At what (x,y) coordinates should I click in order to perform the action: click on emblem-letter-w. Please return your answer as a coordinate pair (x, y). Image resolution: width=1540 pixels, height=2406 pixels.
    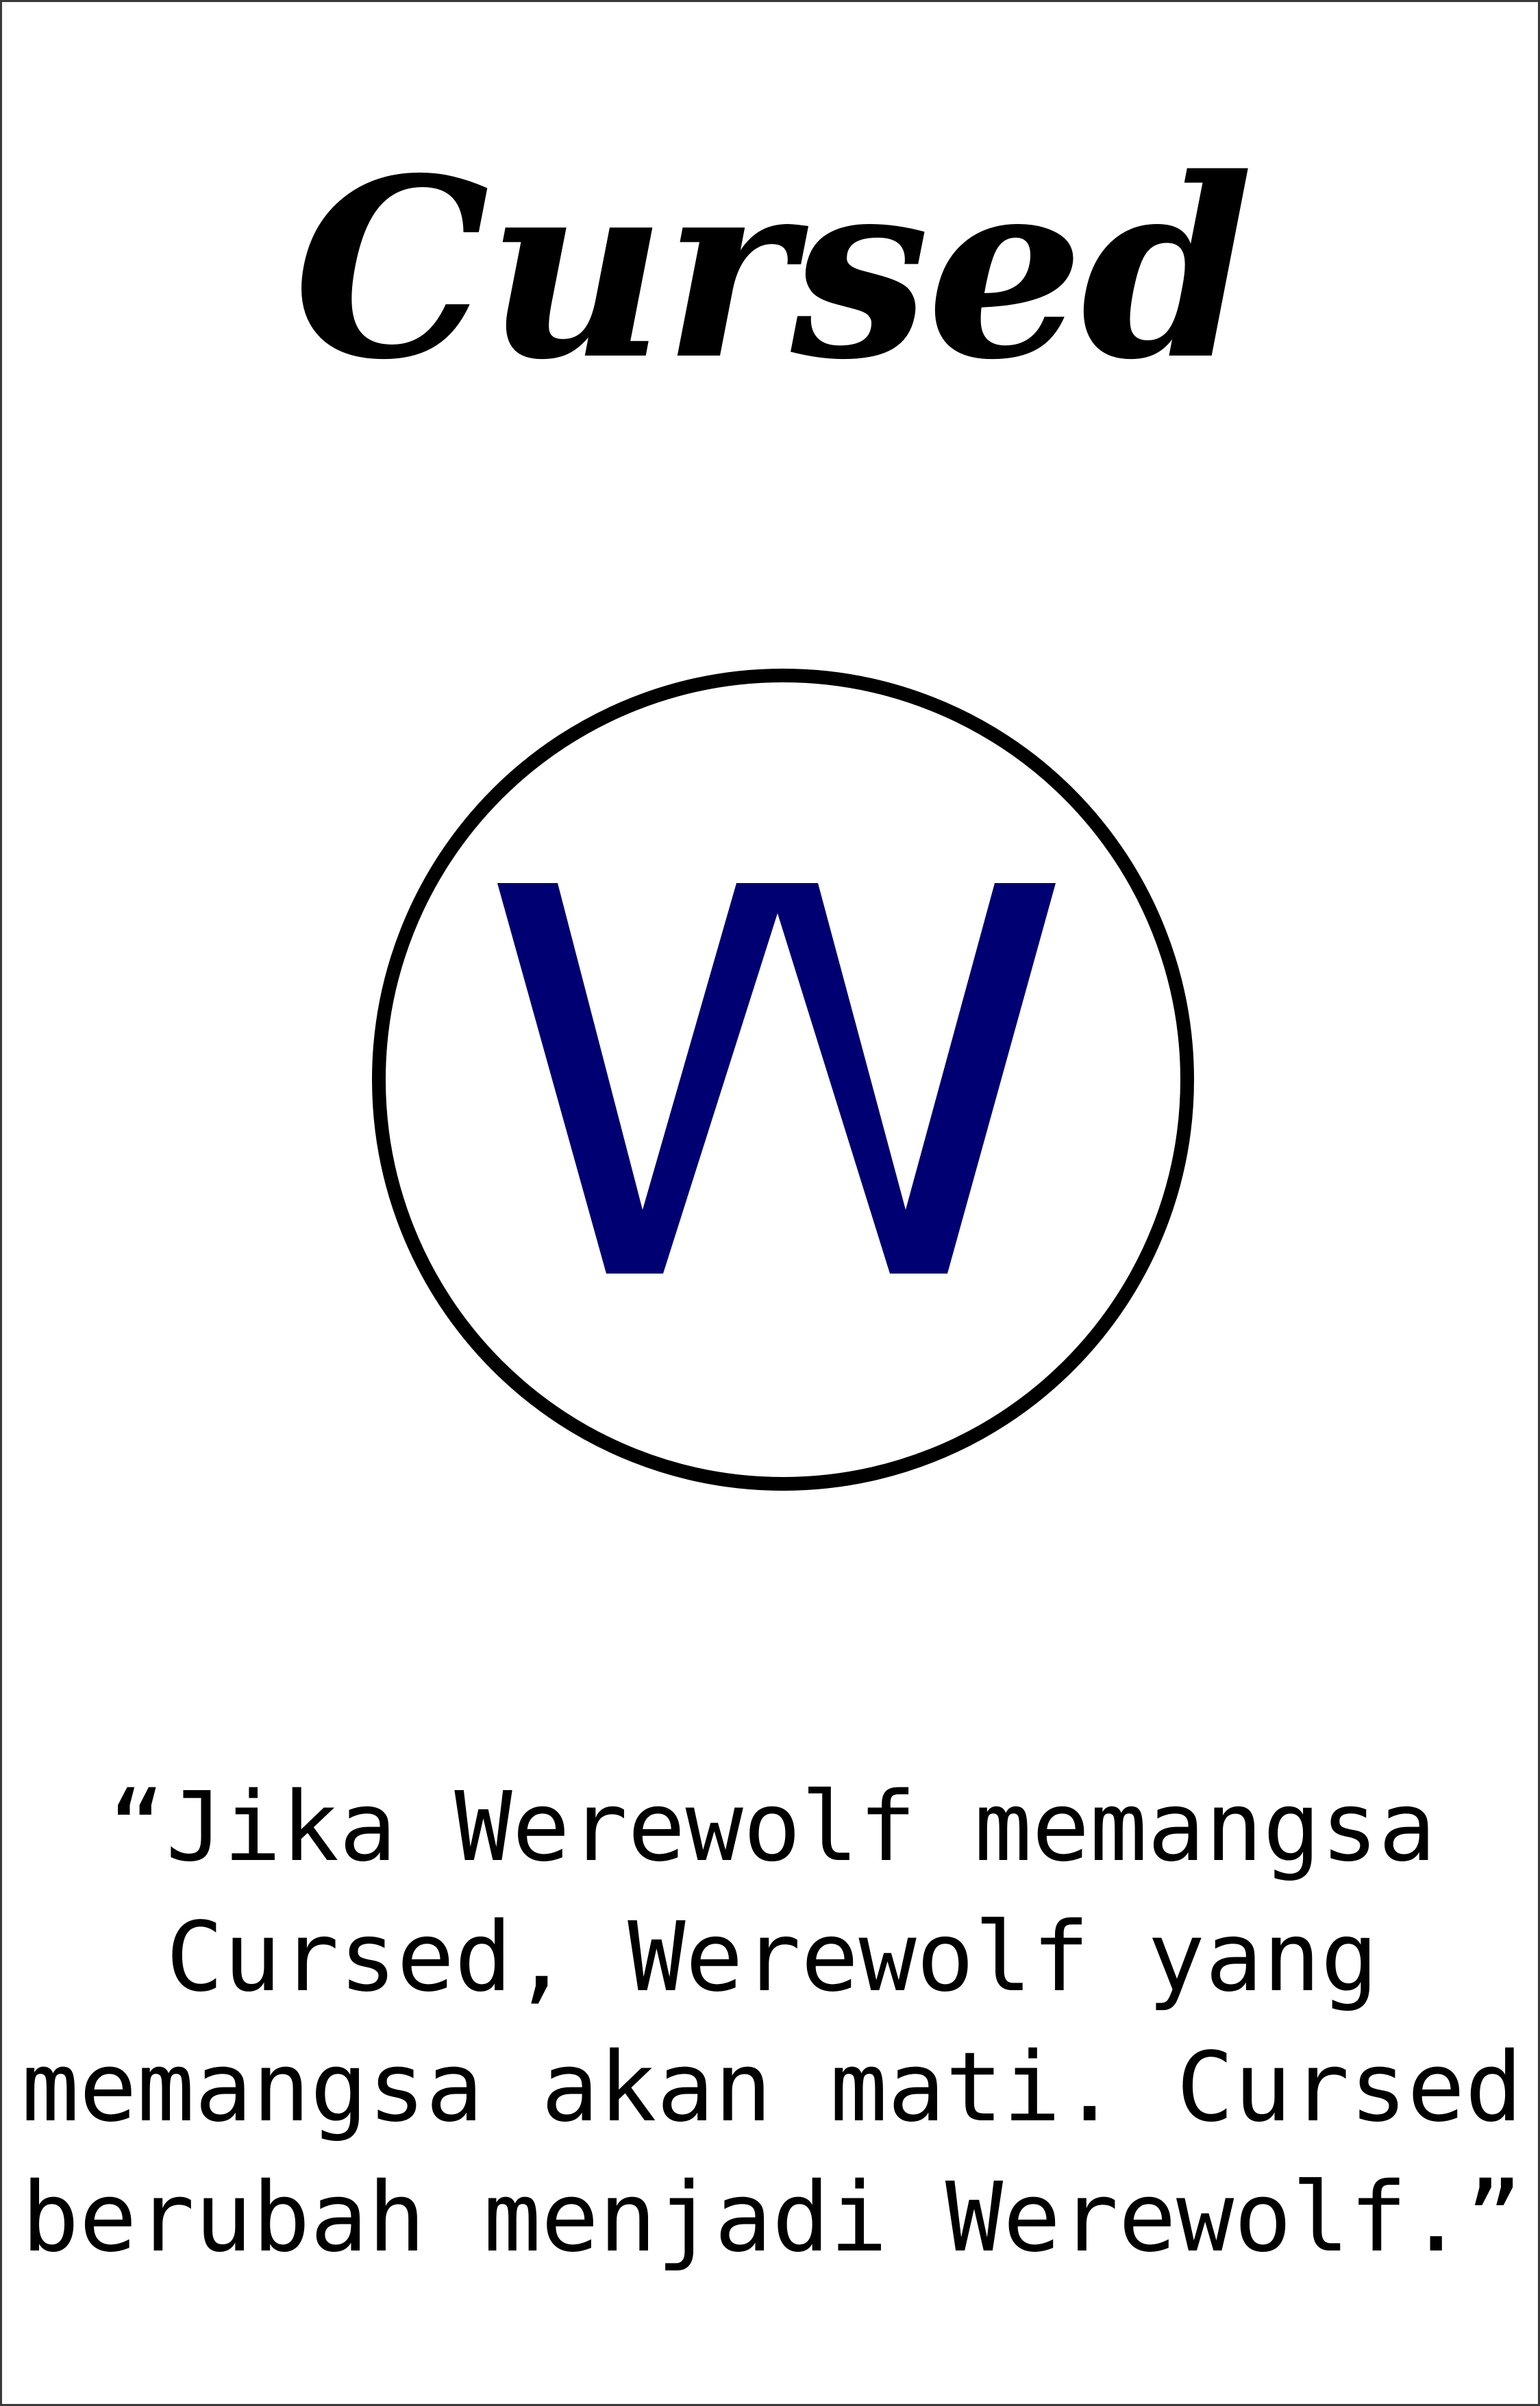
    Looking at the image, I should click on (776, 1078).